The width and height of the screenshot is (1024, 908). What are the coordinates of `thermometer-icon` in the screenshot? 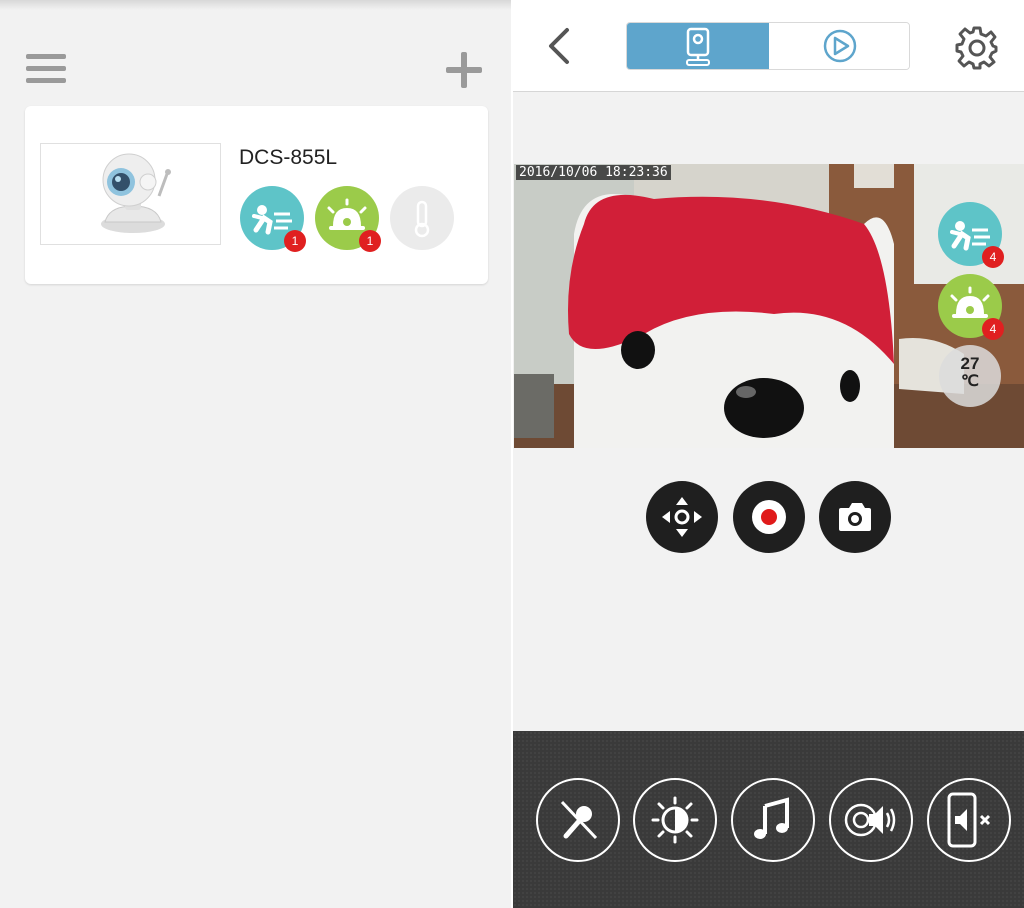 It's located at (422, 219).